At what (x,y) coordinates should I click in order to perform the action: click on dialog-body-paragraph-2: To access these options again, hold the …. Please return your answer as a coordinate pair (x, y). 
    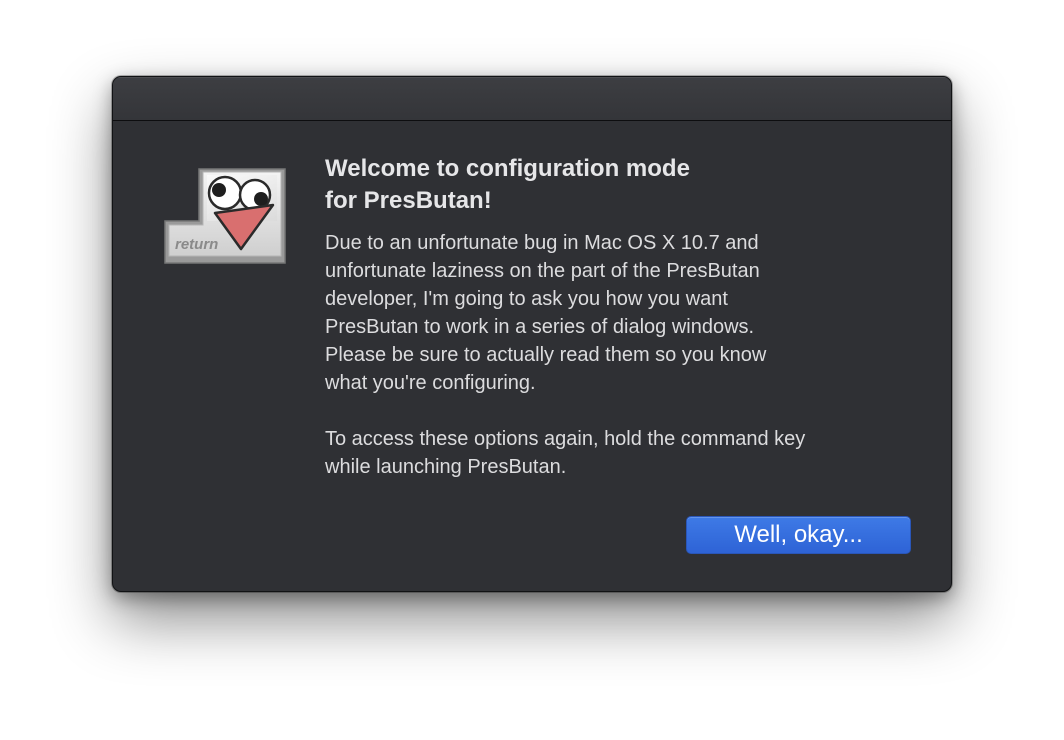
    Looking at the image, I should click on (565, 453).